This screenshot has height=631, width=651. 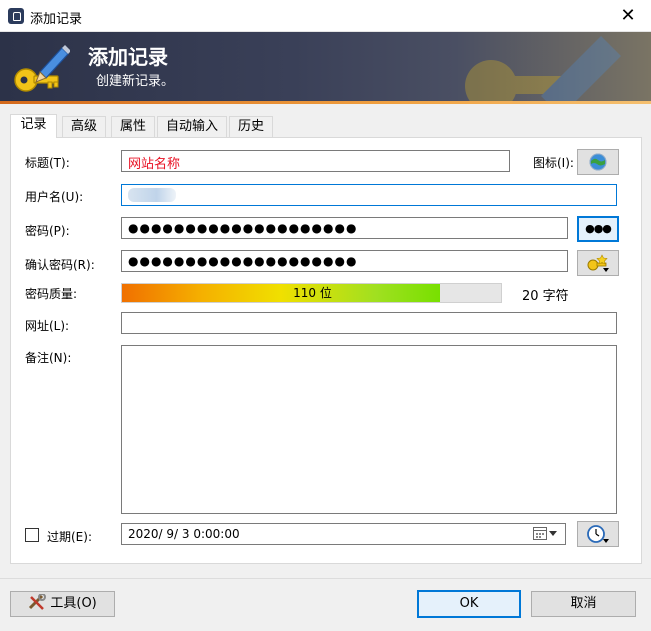 What do you see at coordinates (32, 535) in the screenshot?
I see `expires-checkbox` at bounding box center [32, 535].